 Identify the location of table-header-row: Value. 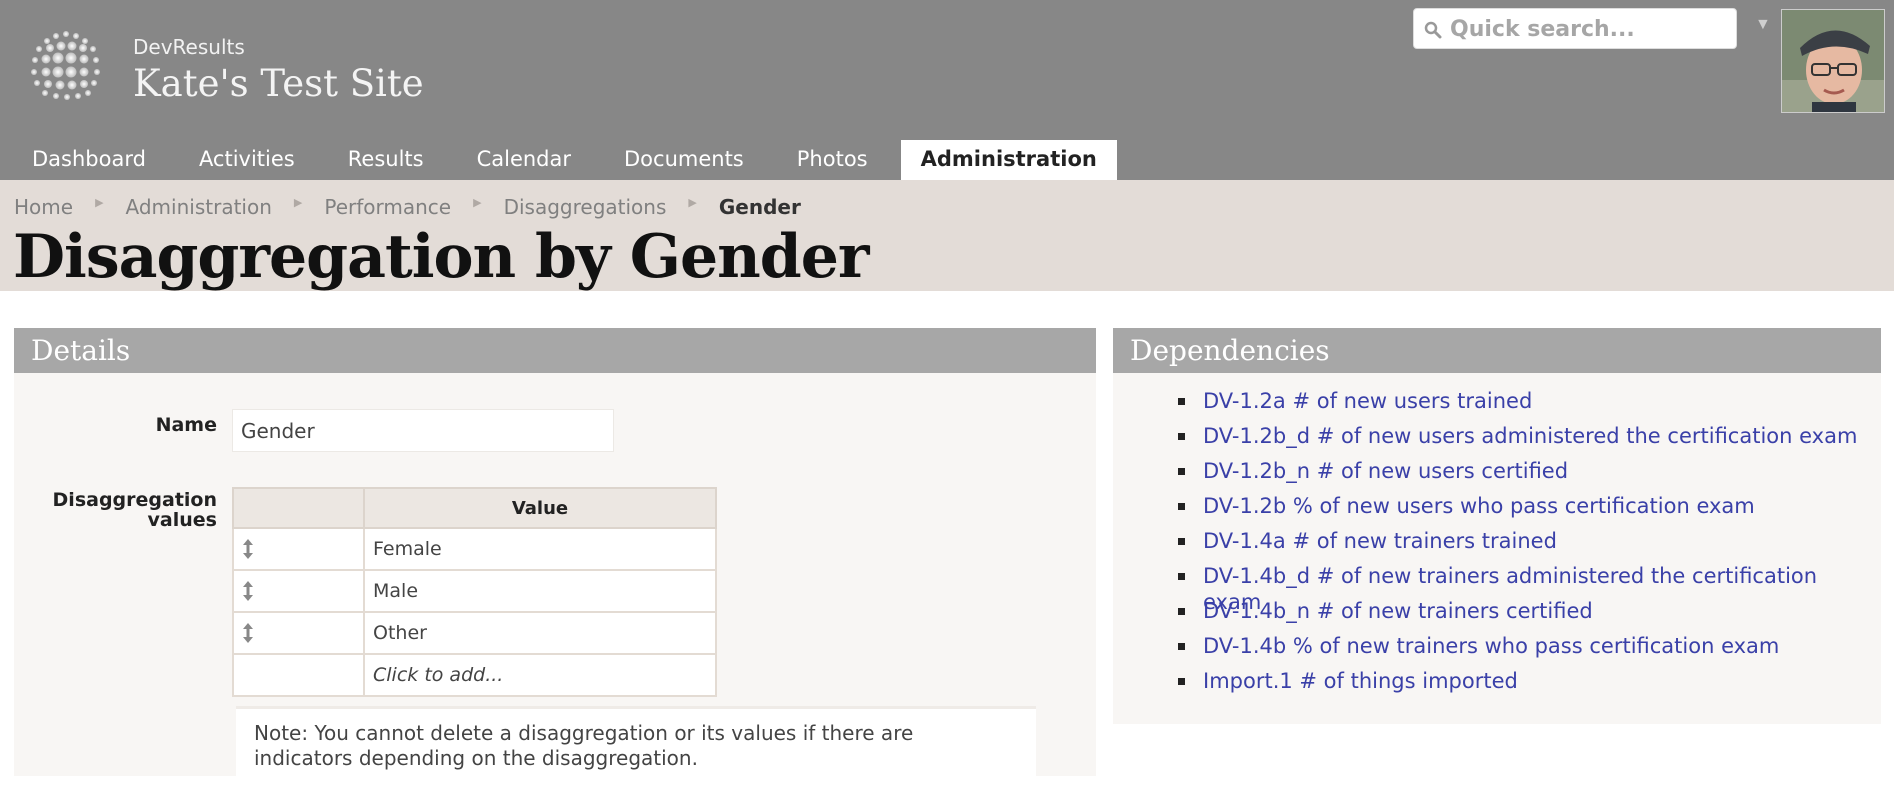
(474, 508).